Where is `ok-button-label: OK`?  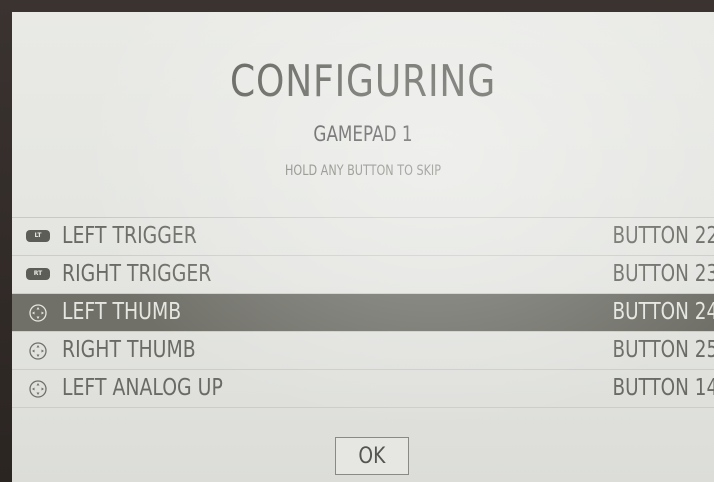 ok-button-label: OK is located at coordinates (372, 456).